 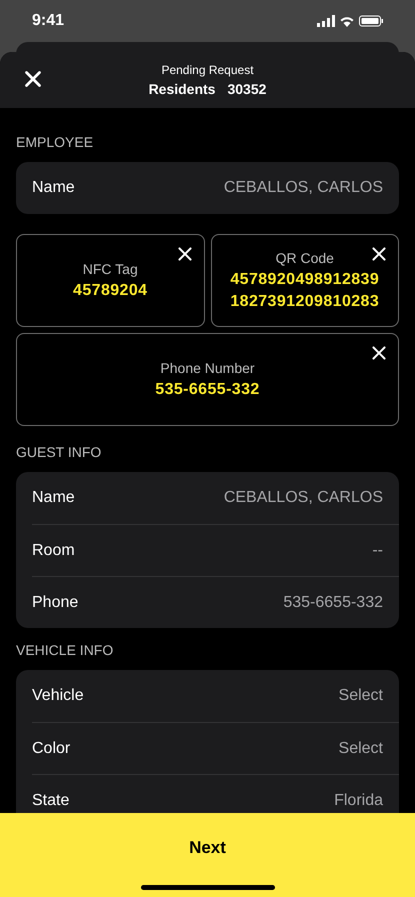 I want to click on credential-value: 4578920498912839, so click(x=305, y=280).